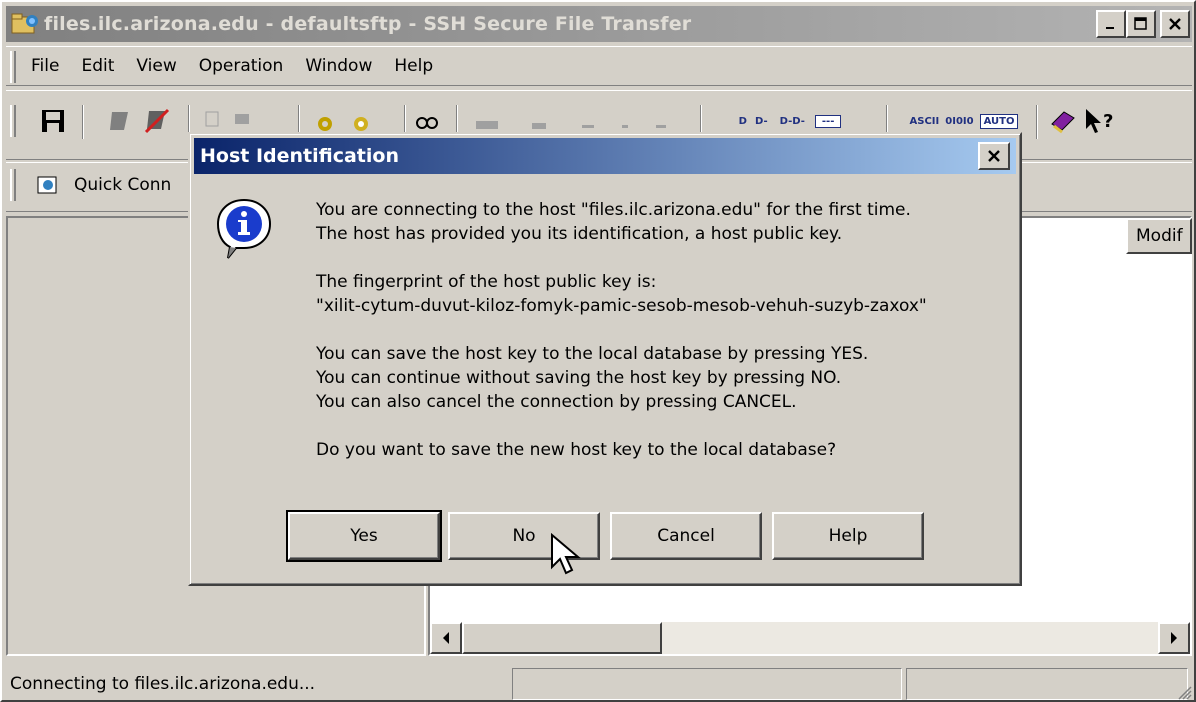 The height and width of the screenshot is (702, 1196). I want to click on help-button-label: Help, so click(848, 536).